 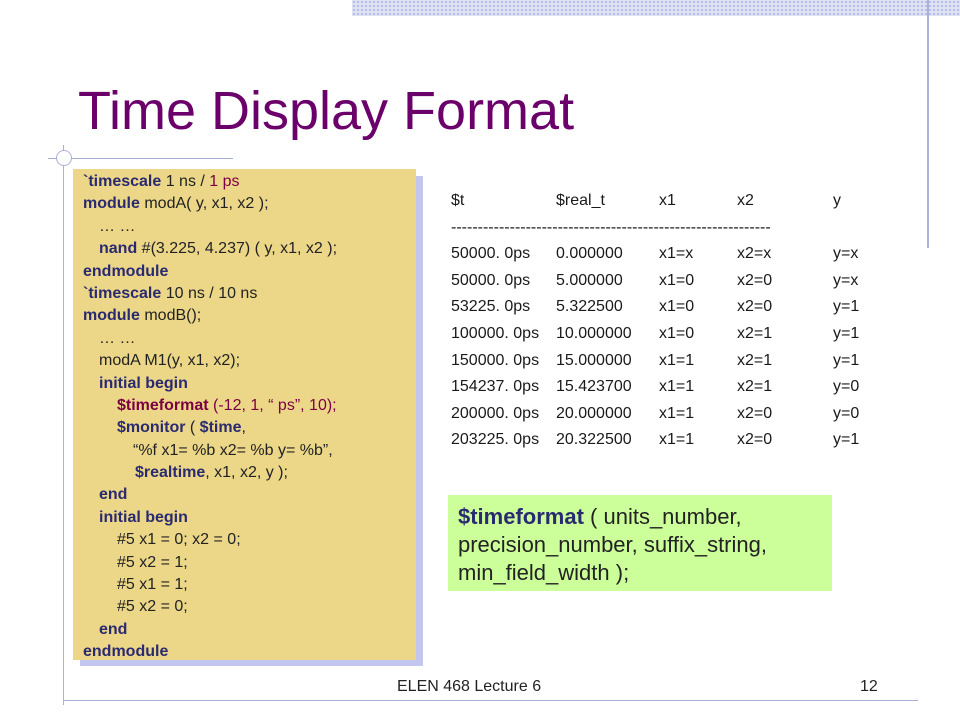 What do you see at coordinates (580, 200) in the screenshot?
I see `header-real-t: $real_t` at bounding box center [580, 200].